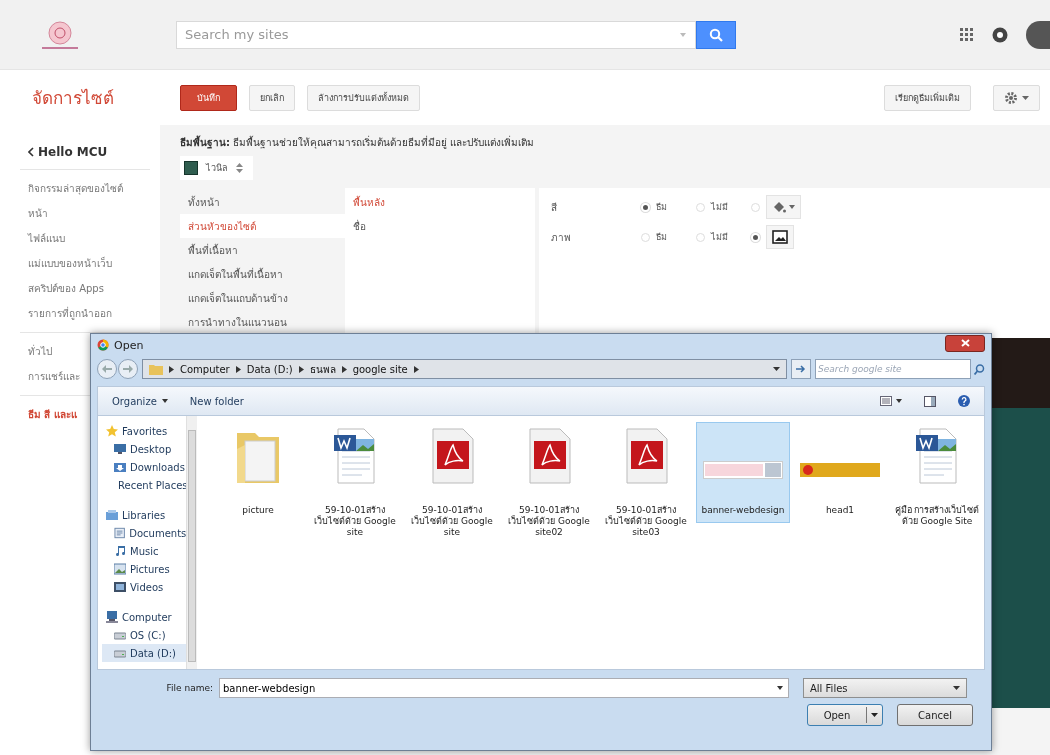 This screenshot has width=1050, height=755. I want to click on nav-item: Computer, so click(144, 617).